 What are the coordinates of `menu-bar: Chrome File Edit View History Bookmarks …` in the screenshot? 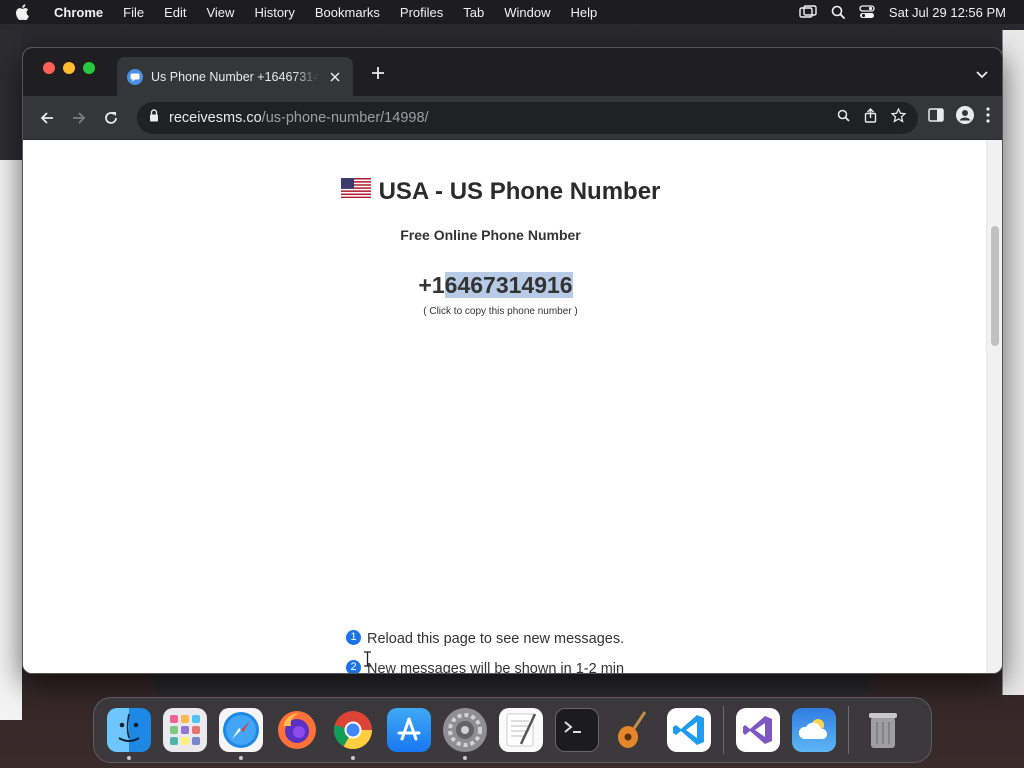 It's located at (512, 12).